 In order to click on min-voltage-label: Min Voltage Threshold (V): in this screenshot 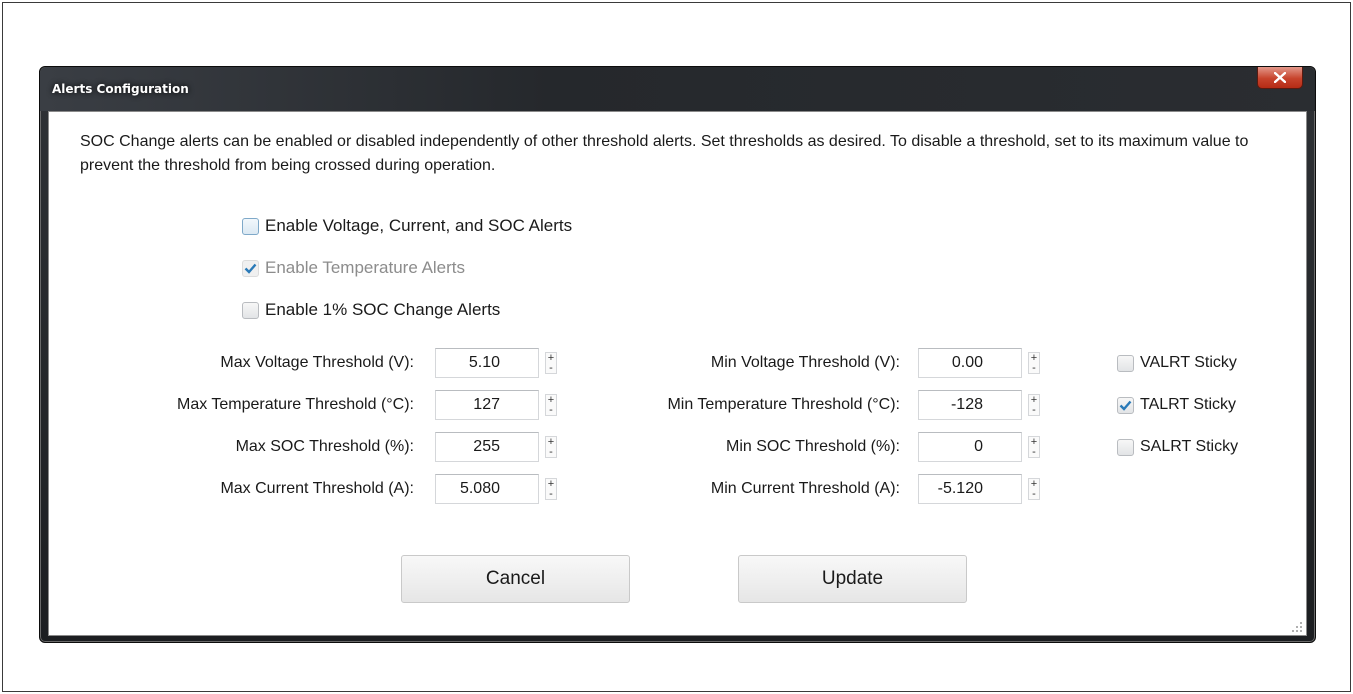, I will do `click(805, 362)`.